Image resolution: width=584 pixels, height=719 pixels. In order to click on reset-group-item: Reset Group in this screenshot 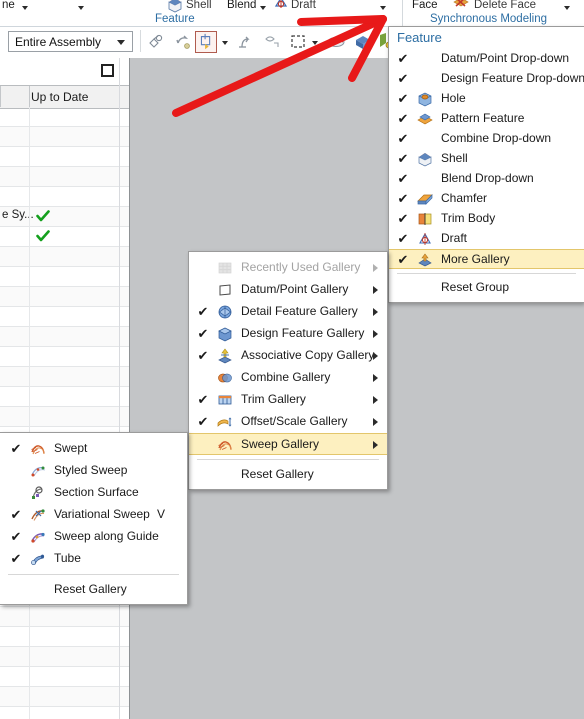, I will do `click(486, 288)`.